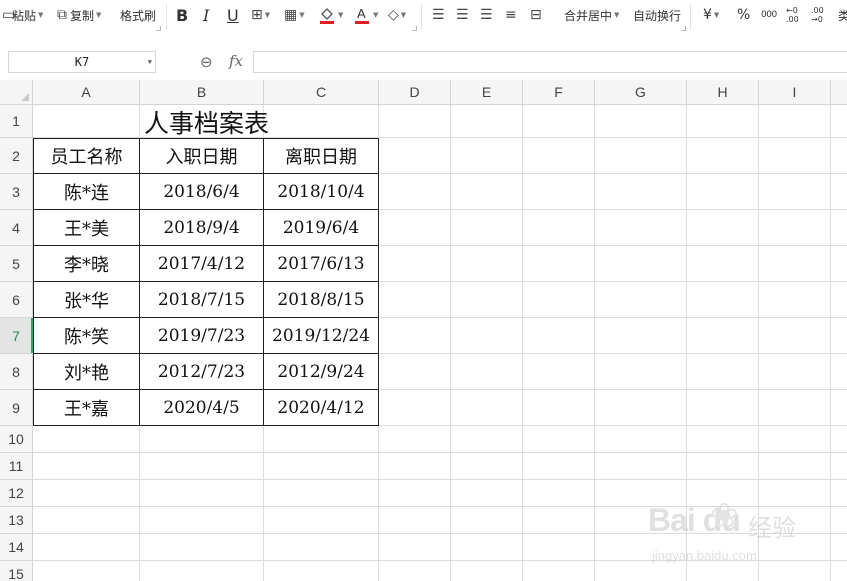 This screenshot has width=847, height=581. Describe the element at coordinates (202, 264) in the screenshot. I see `table-cell: 2017/4/12` at that location.